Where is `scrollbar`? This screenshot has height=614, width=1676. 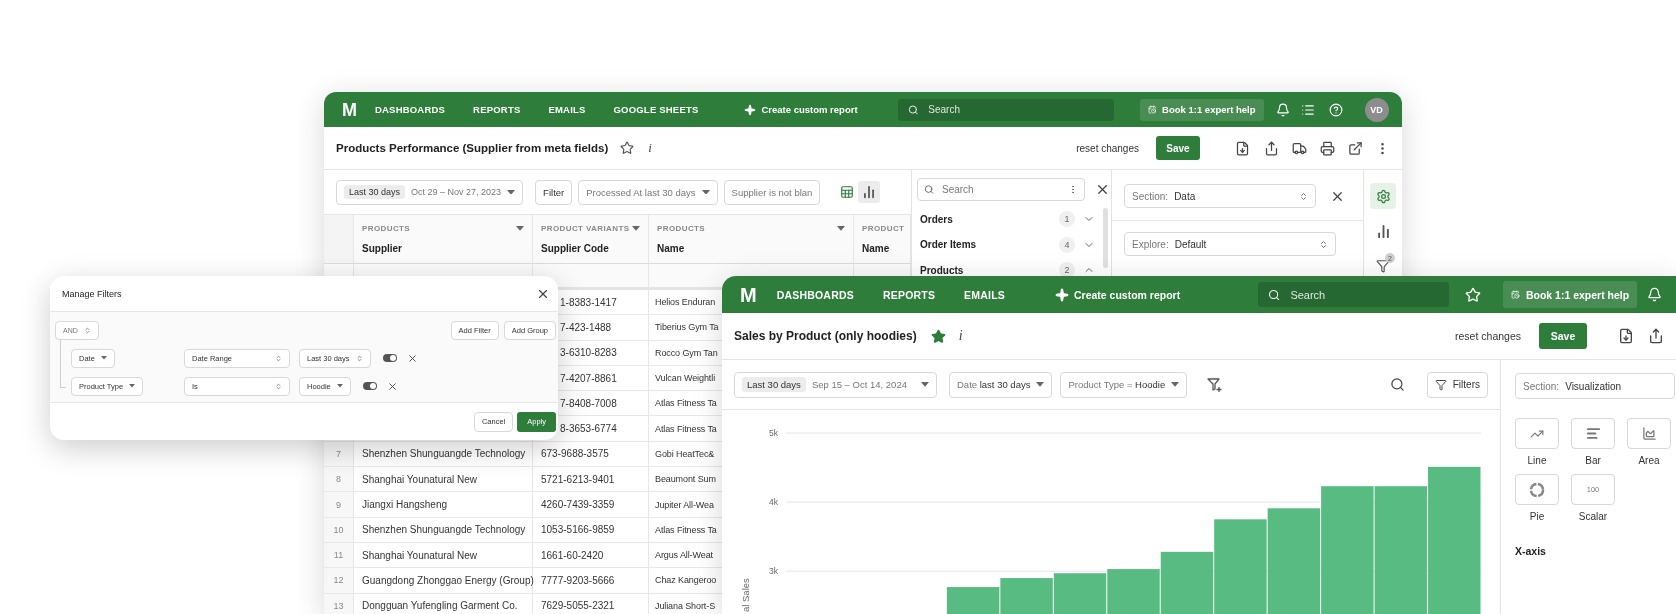
scrollbar is located at coordinates (1105, 238).